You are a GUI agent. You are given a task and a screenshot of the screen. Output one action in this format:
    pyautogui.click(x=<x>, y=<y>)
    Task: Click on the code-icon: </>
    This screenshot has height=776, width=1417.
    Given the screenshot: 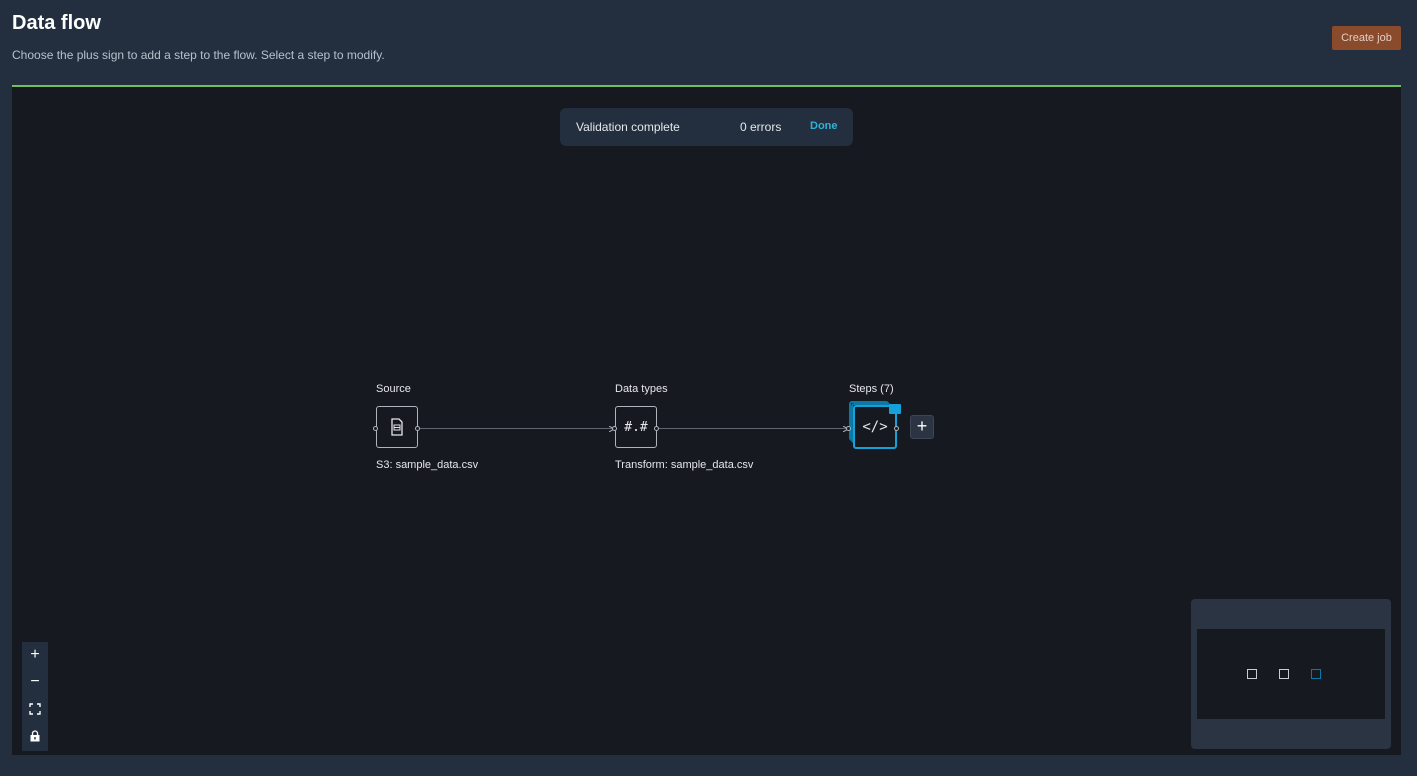 What is the action you would take?
    pyautogui.click(x=875, y=427)
    